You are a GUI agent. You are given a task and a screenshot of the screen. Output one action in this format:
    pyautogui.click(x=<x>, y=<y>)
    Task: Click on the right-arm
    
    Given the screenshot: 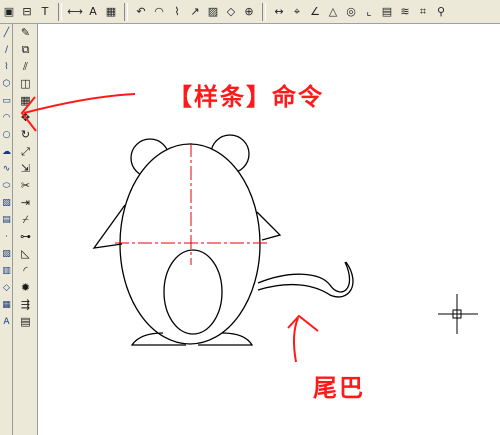 What is the action you would take?
    pyautogui.click(x=269, y=226)
    